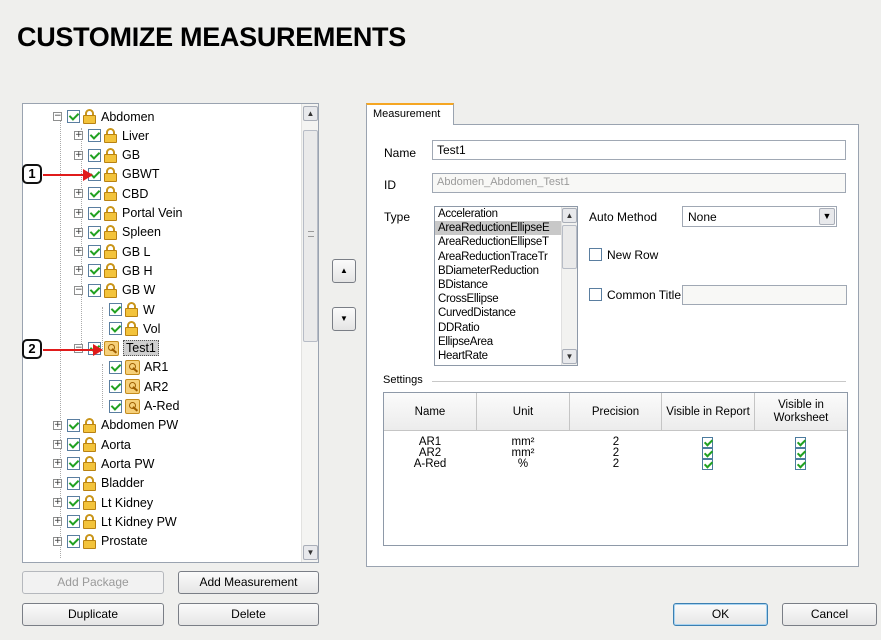 The height and width of the screenshot is (640, 881). I want to click on add-package-button: Add Package, so click(93, 582).